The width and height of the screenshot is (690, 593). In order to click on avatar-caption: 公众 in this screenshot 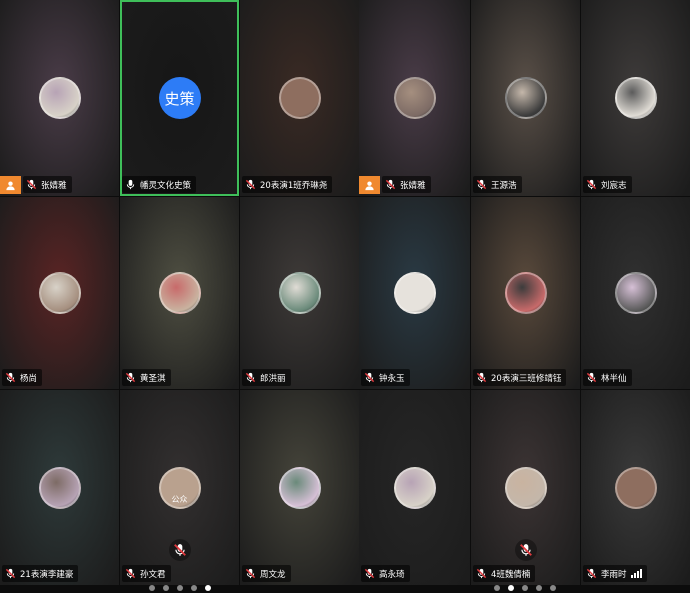, I will do `click(179, 499)`.